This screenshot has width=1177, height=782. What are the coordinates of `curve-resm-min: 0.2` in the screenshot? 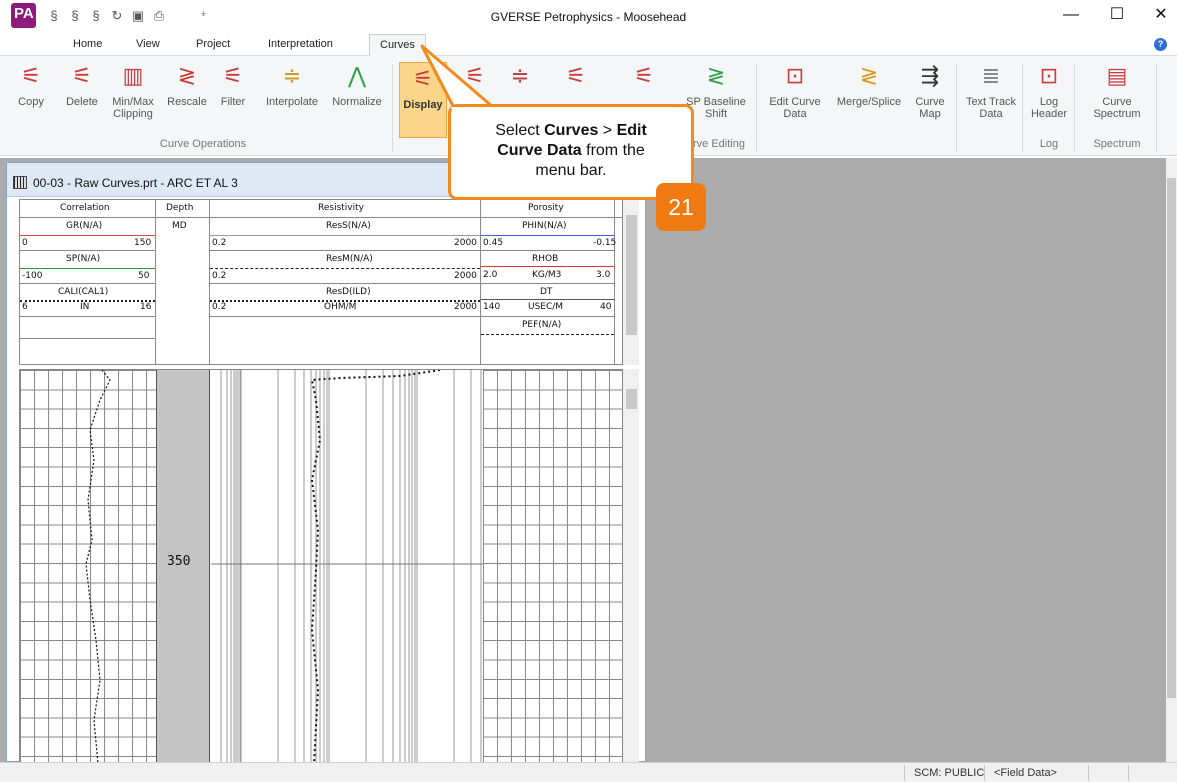 It's located at (219, 276).